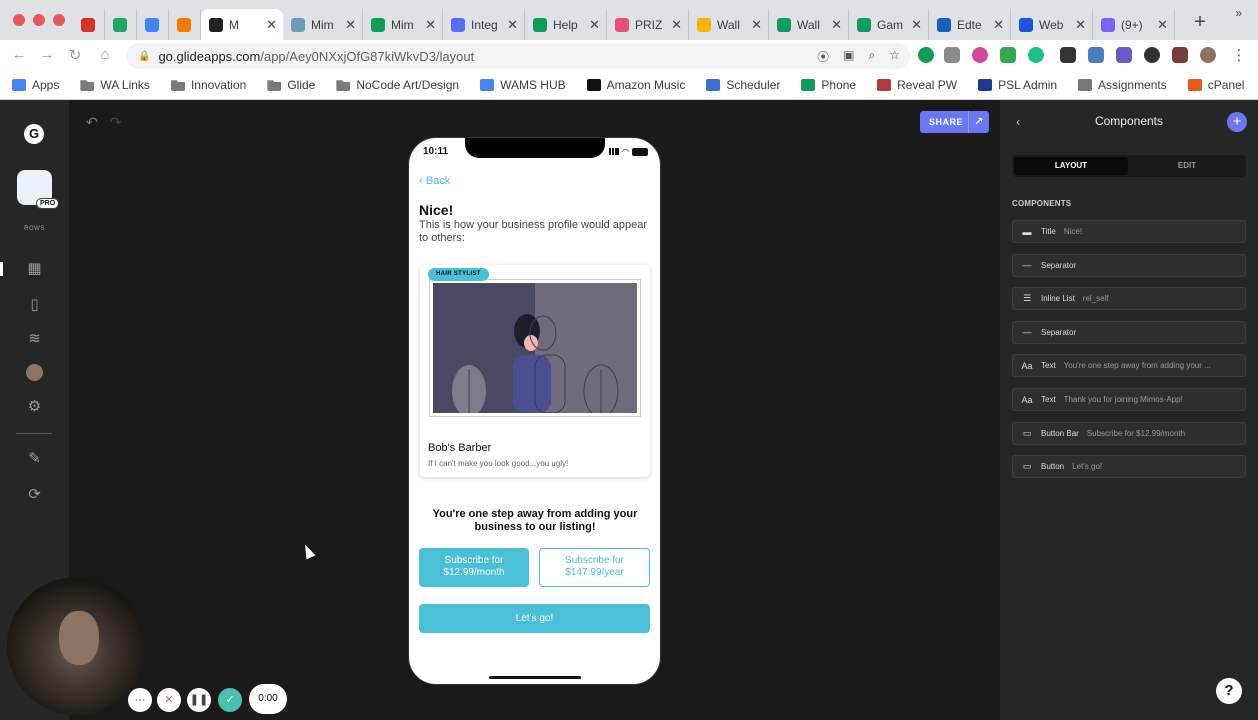 This screenshot has height=720, width=1258. I want to click on bookmark-item: PSL Admin, so click(1017, 85).